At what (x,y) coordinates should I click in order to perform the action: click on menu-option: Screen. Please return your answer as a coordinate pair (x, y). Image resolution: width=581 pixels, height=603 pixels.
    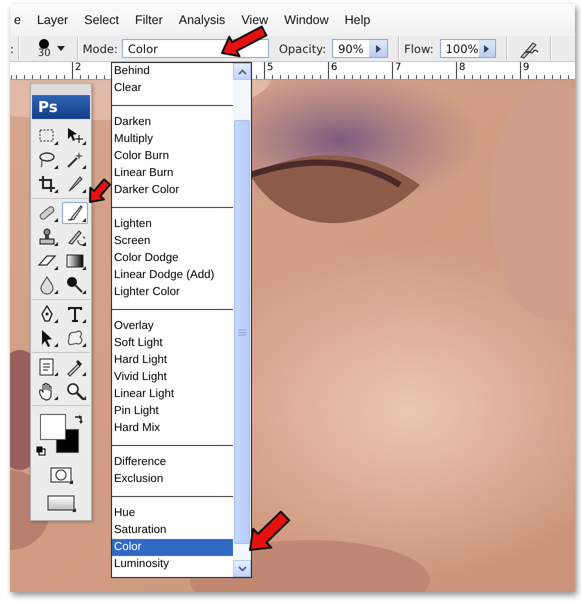
    Looking at the image, I should click on (172, 241).